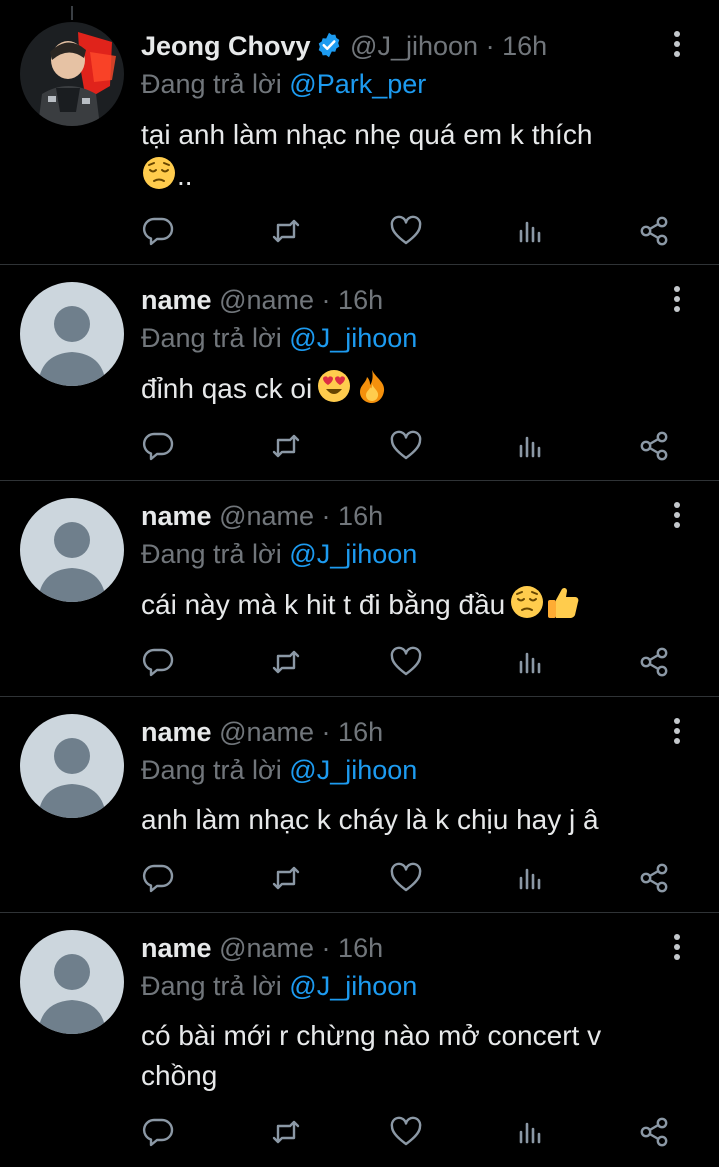 Image resolution: width=719 pixels, height=1167 pixels. I want to click on handle: @J_jihoon, so click(414, 46).